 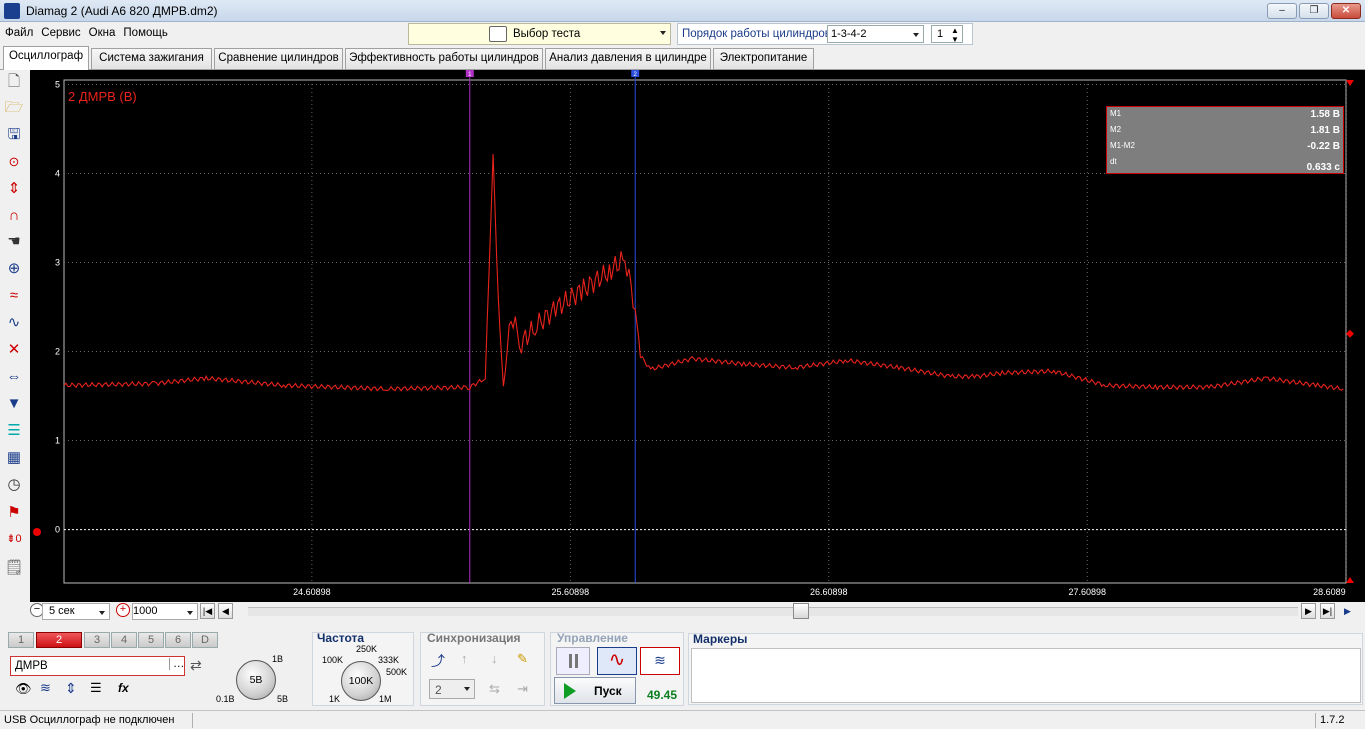 What do you see at coordinates (196, 665) in the screenshot?
I see `channel-settings-icon: ⇄` at bounding box center [196, 665].